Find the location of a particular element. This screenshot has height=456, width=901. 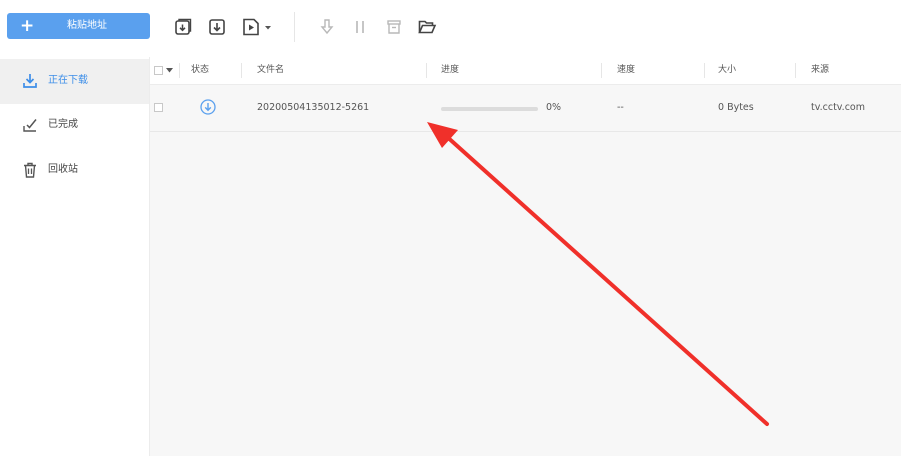

plus-icon: + is located at coordinates (27, 26).